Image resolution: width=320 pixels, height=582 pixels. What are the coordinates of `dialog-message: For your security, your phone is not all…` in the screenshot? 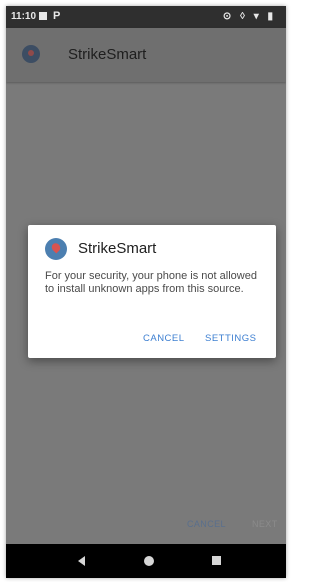 It's located at (151, 282).